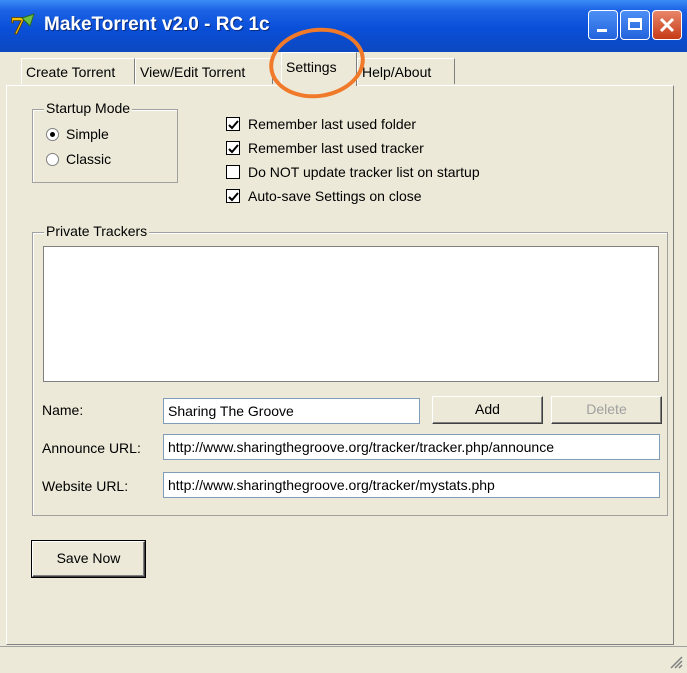  I want to click on minimize-button, so click(603, 25).